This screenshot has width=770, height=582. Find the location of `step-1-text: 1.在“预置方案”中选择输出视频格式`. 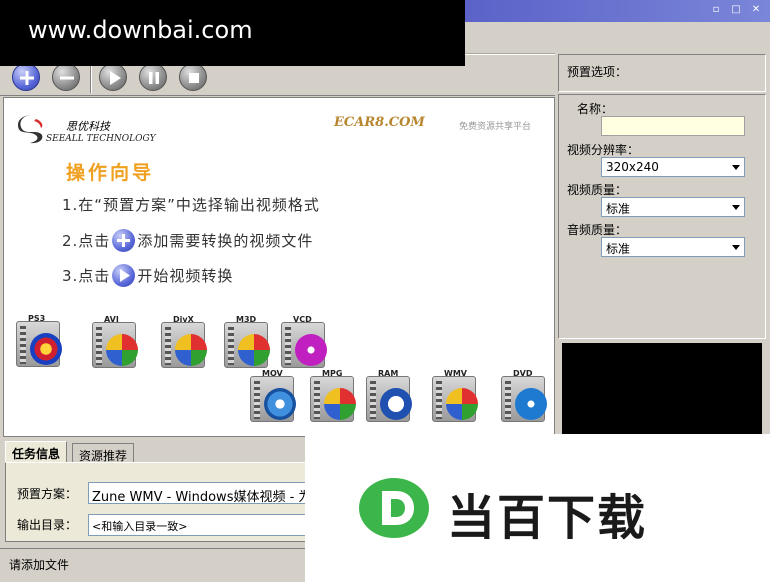

step-1-text: 1.在“预置方案”中选择输出视频格式 is located at coordinates (191, 205).